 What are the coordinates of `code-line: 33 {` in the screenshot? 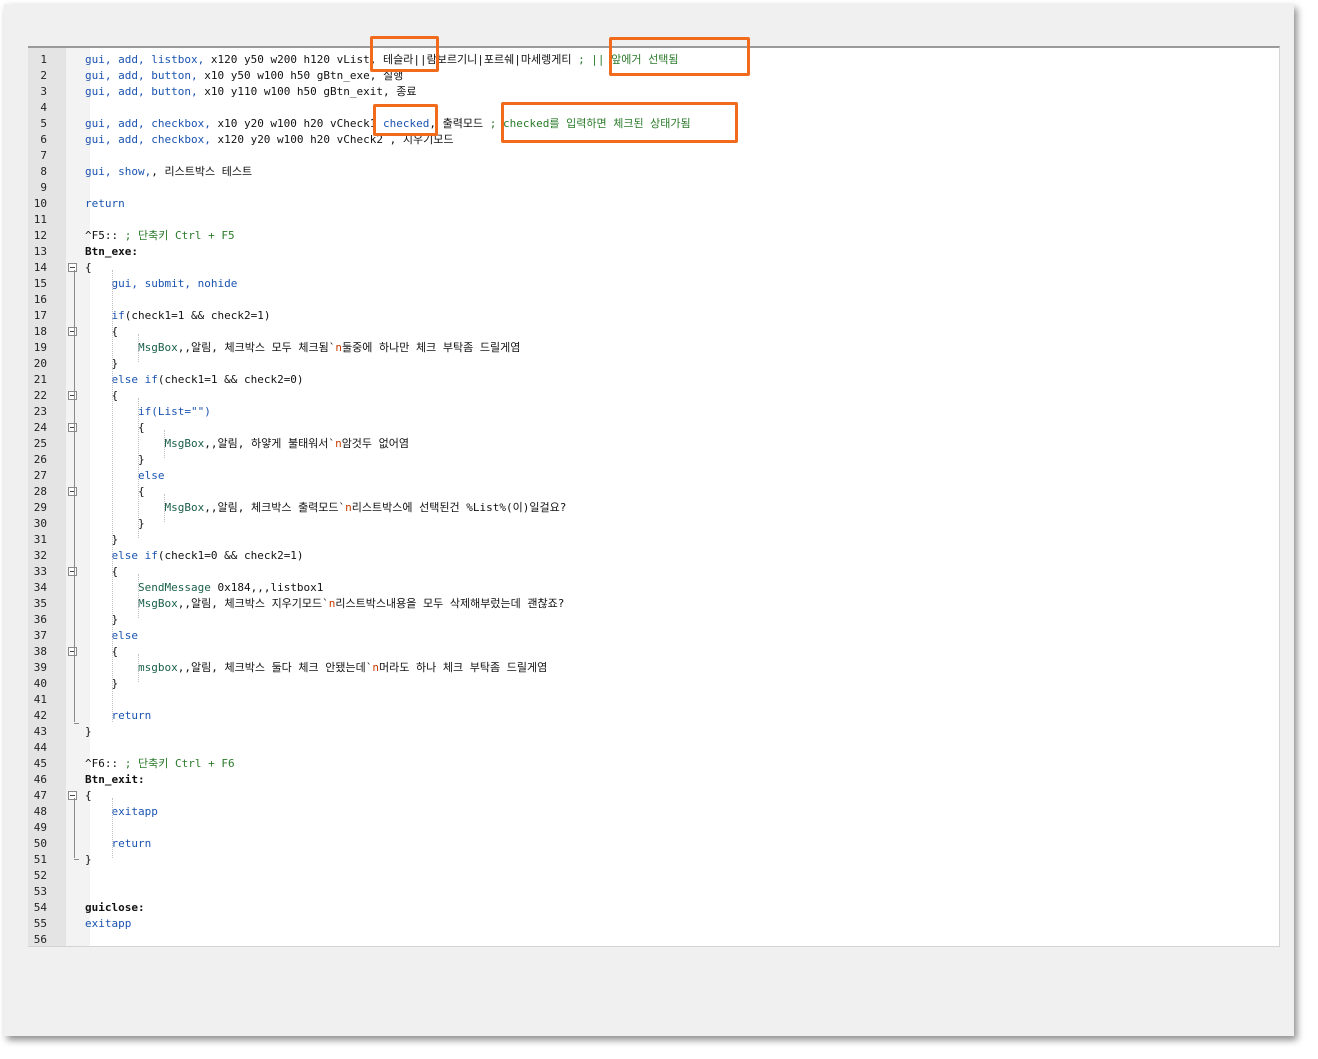 It's located at (653, 572).